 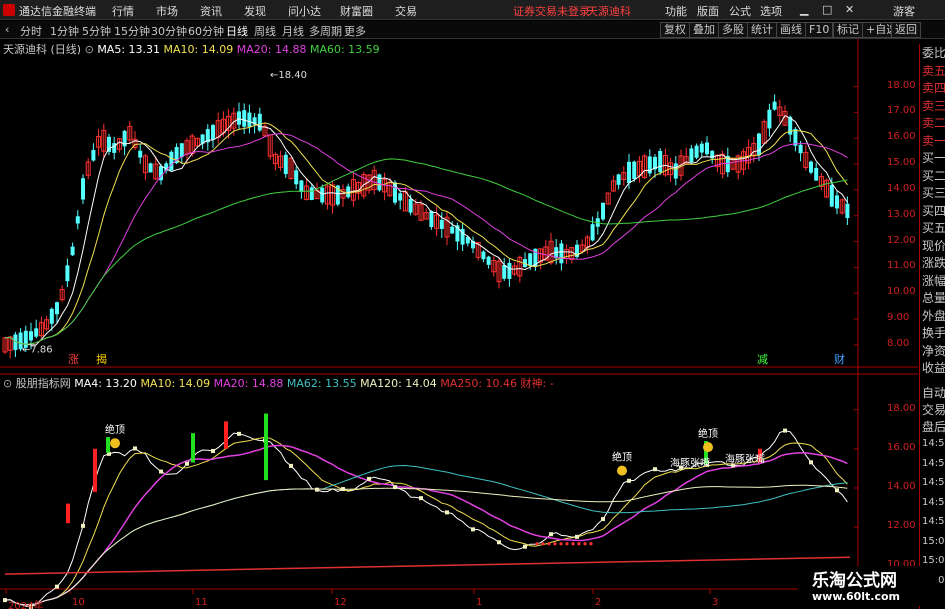 What do you see at coordinates (551, 11) in the screenshot?
I see `login-notice: 证券交易未登录` at bounding box center [551, 11].